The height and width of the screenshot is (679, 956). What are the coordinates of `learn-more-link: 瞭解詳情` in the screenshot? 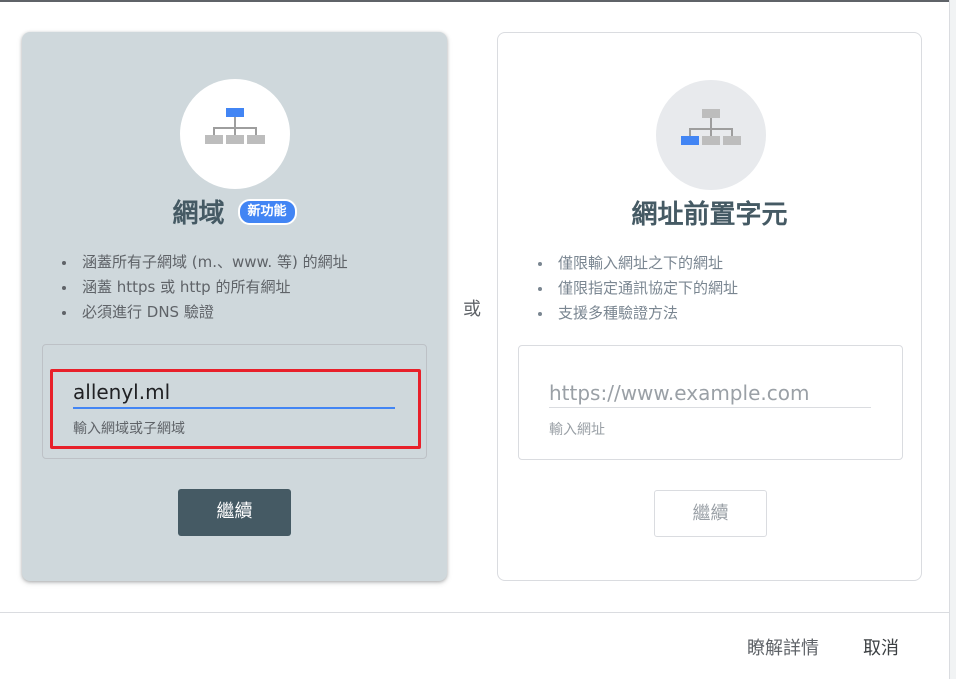 It's located at (783, 647).